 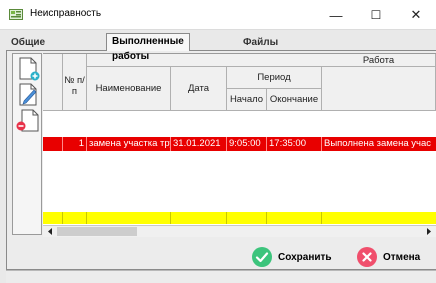 I want to click on scroll-thumb, so click(x=97, y=231).